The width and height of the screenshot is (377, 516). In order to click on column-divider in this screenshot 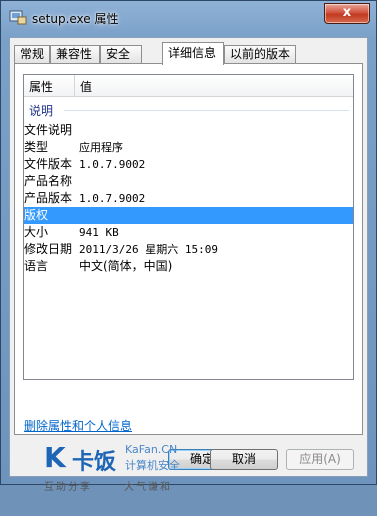, I will do `click(74, 85)`.